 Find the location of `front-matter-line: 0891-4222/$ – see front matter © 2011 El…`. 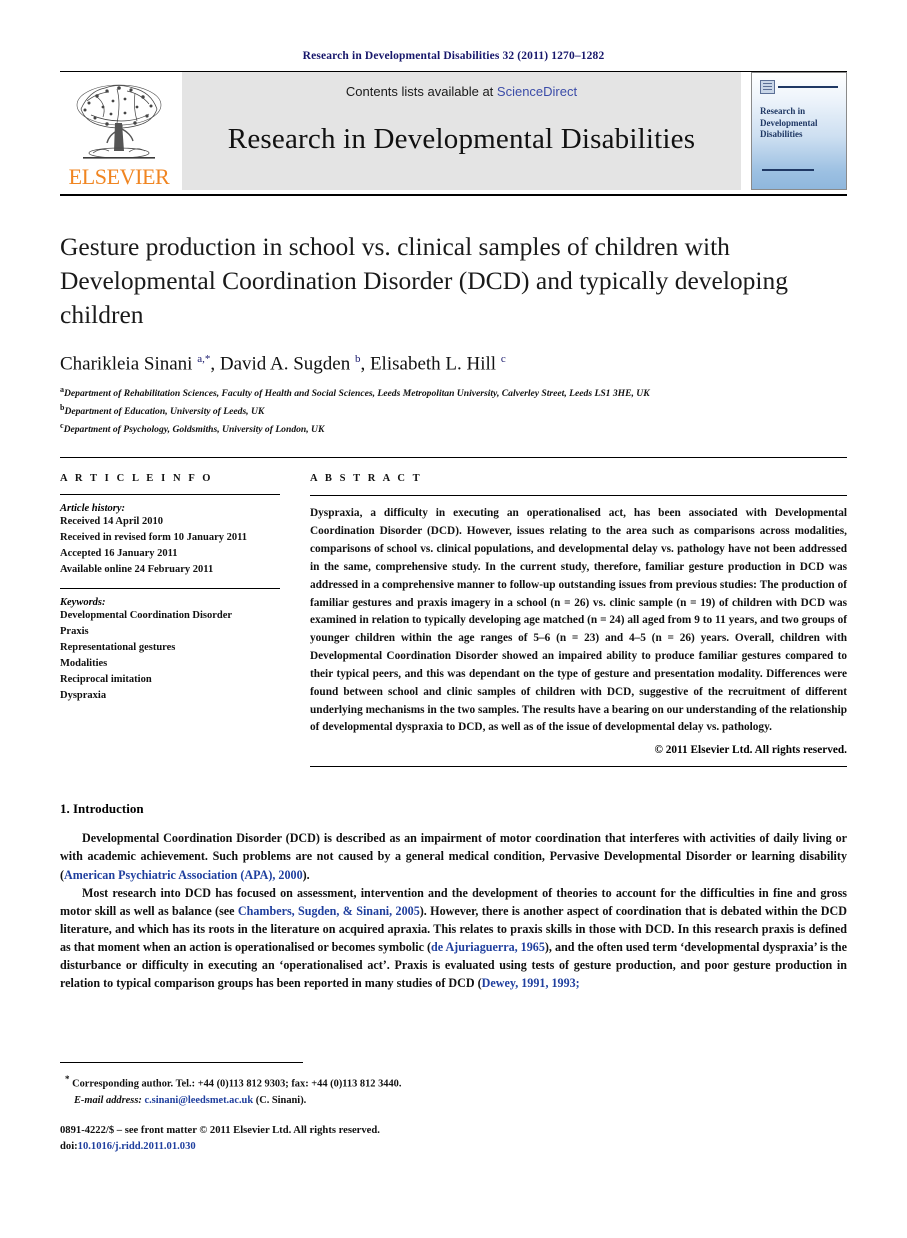

front-matter-line: 0891-4222/$ – see front matter © 2011 El… is located at coordinates (220, 1130).